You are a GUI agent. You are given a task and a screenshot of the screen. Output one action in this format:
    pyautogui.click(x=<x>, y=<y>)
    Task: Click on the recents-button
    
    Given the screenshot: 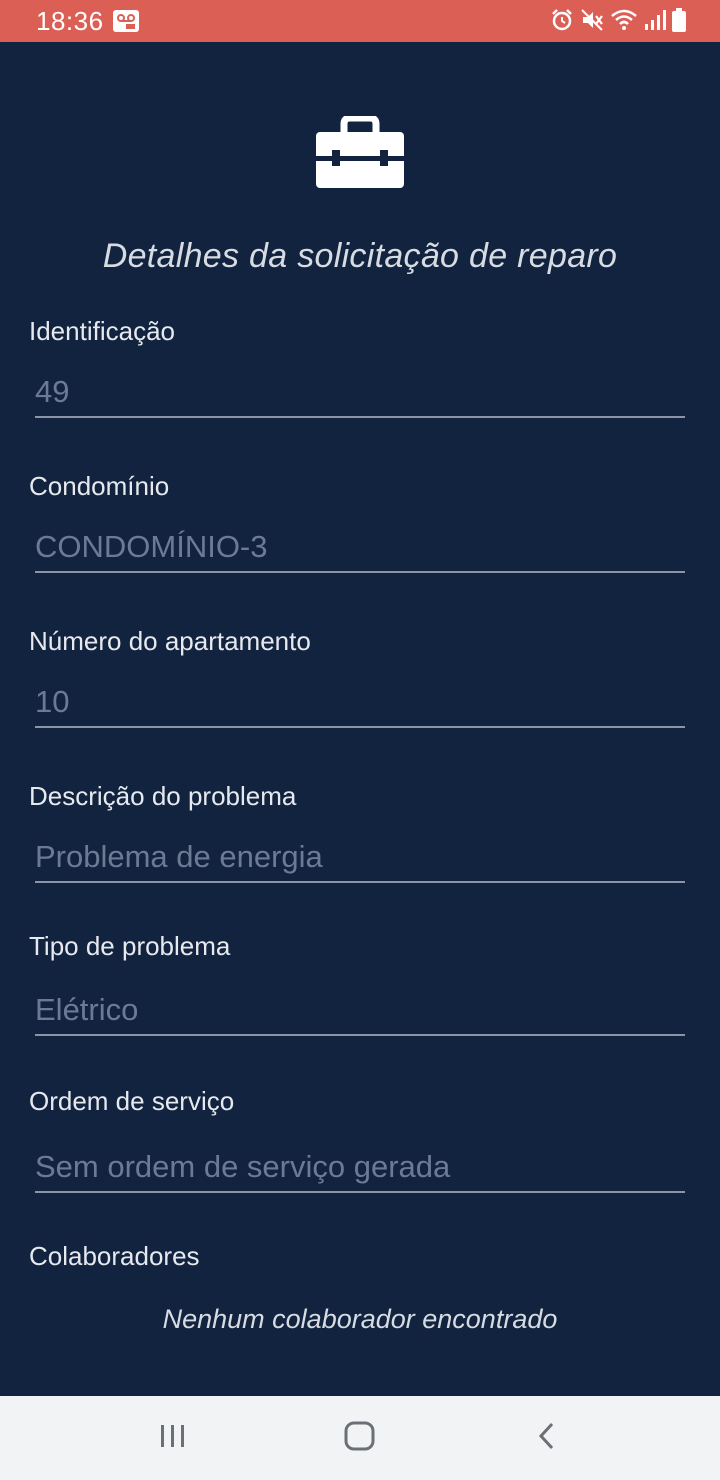 What is the action you would take?
    pyautogui.click(x=173, y=1438)
    